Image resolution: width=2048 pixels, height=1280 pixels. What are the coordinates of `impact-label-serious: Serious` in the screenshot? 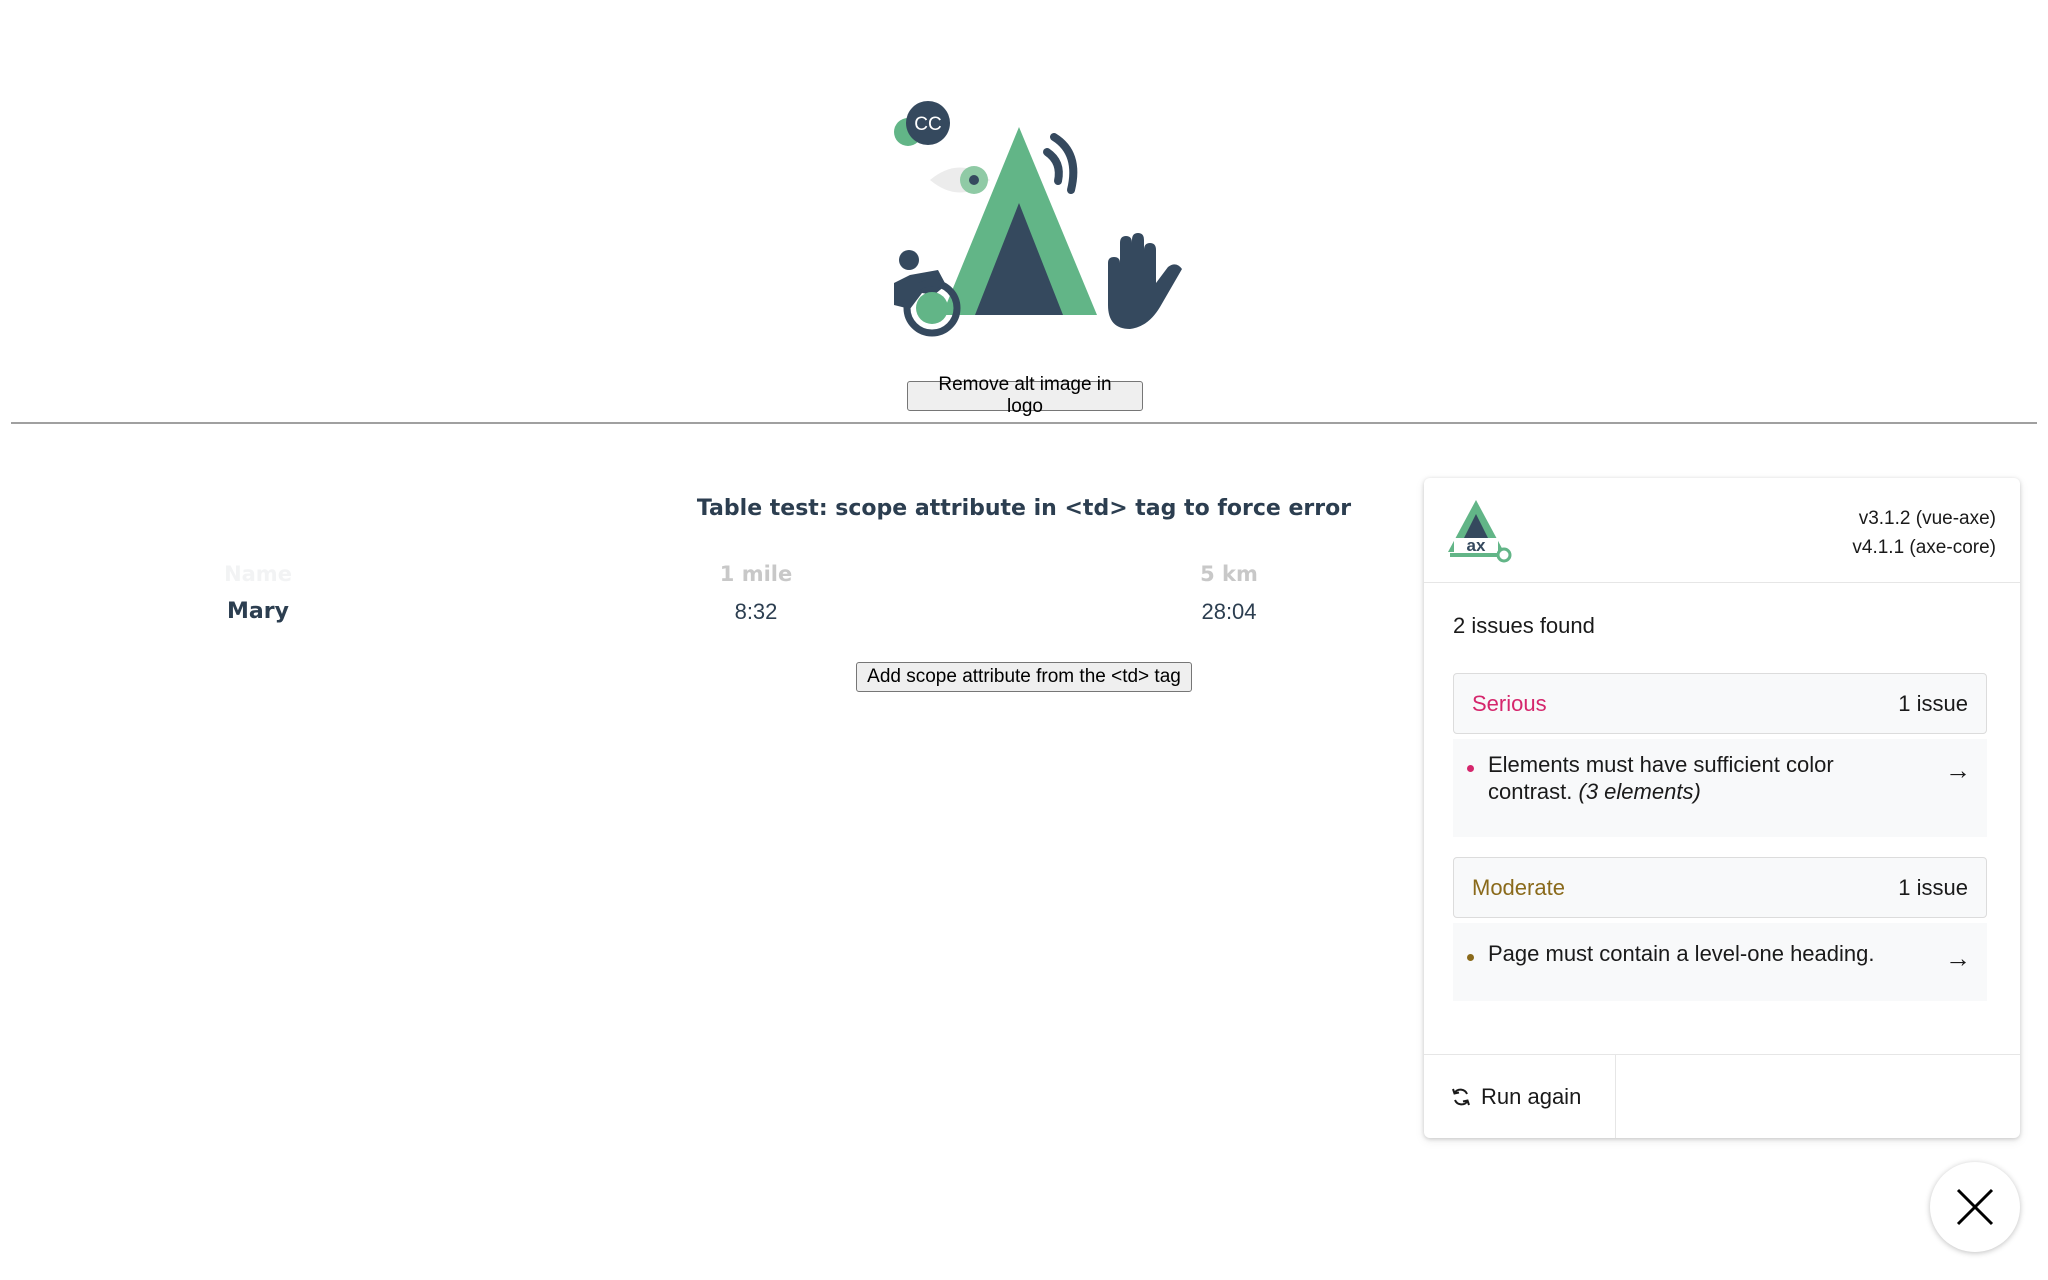 It's located at (1509, 703).